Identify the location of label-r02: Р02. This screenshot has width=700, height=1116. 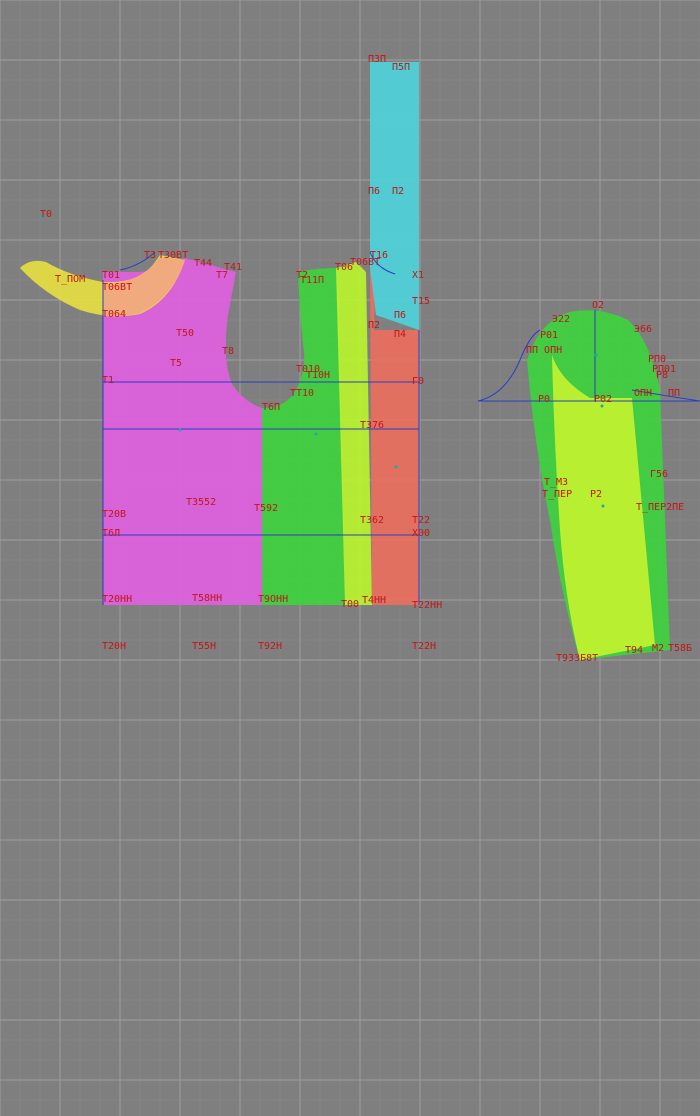
(603, 399).